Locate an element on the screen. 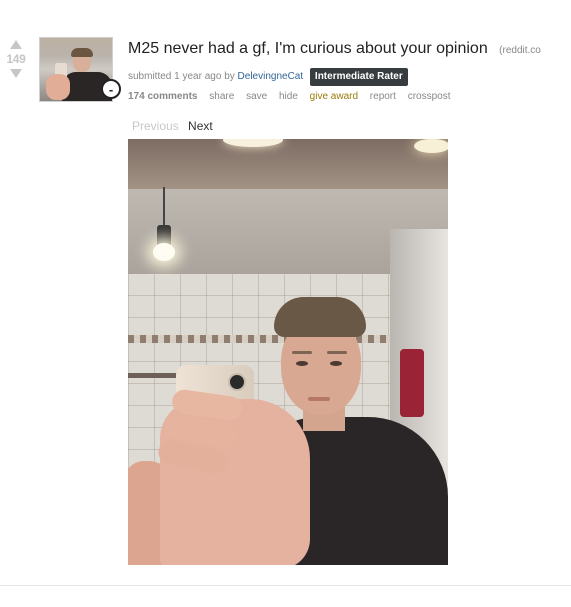 The height and width of the screenshot is (607, 571). gallery-previous-button: Previous is located at coordinates (155, 126).